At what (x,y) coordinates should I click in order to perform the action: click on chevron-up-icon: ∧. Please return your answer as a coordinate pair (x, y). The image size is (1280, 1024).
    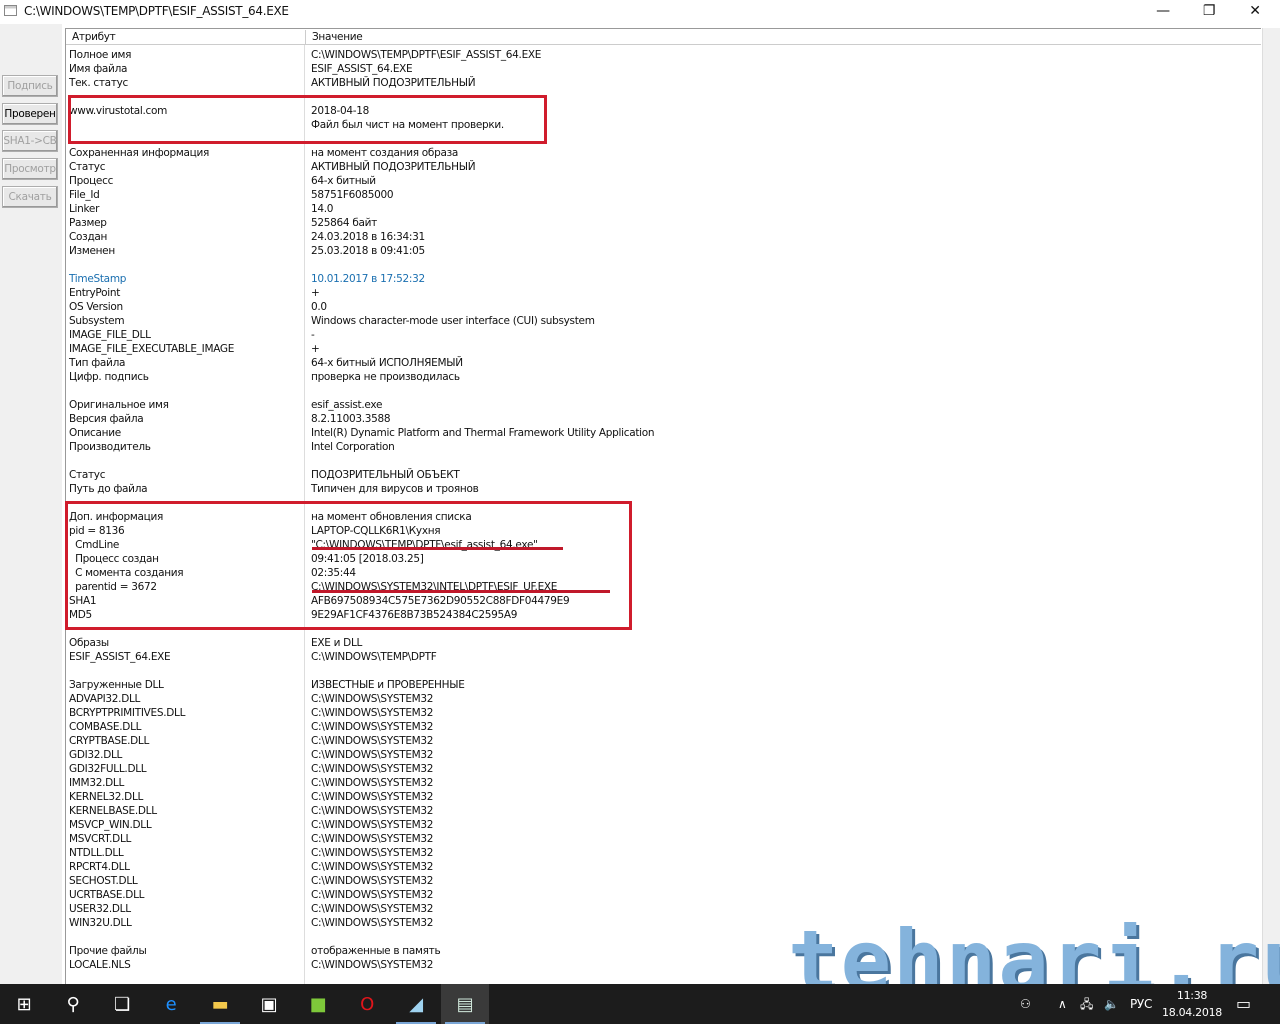
    Looking at the image, I should click on (1062, 1004).